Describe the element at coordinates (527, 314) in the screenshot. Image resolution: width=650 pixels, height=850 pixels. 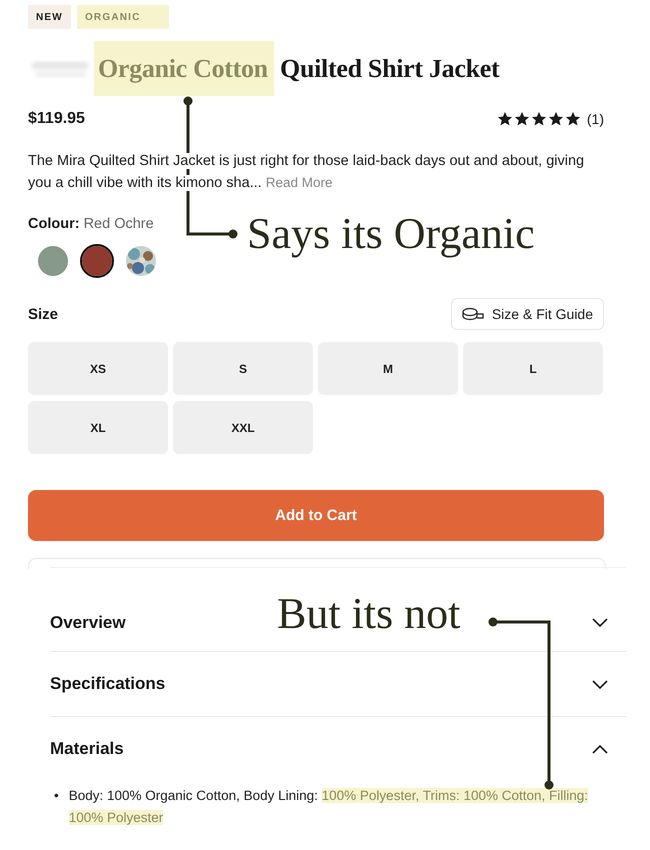
I see `size-guide-button: Size & Fit Guide` at that location.